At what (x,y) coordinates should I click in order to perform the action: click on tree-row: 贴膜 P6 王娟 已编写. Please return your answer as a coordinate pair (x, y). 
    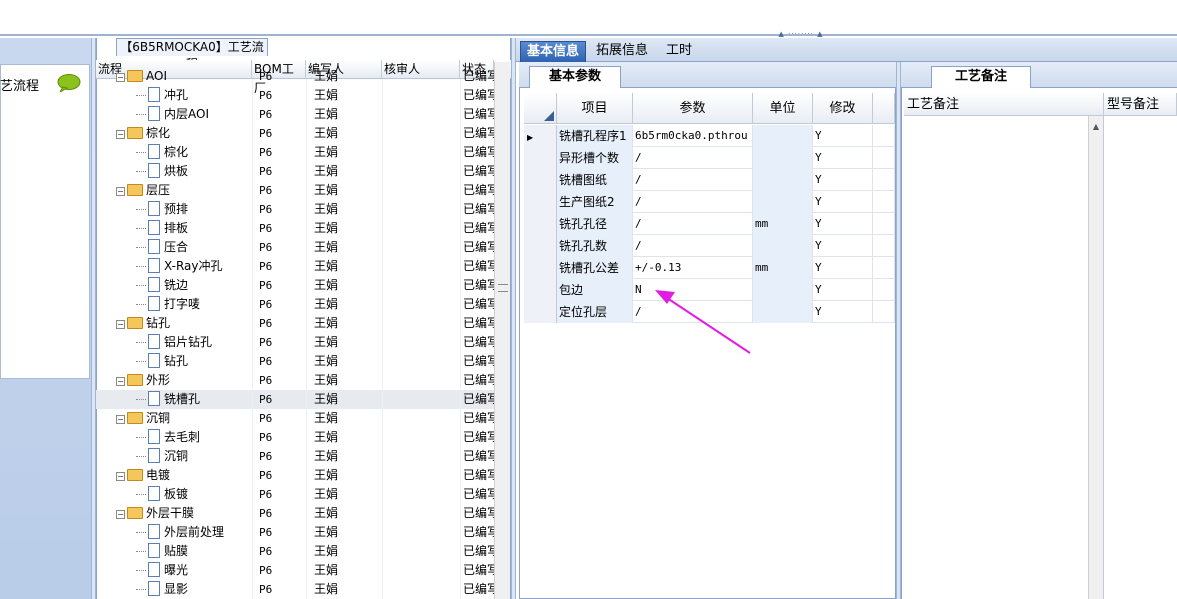
    Looking at the image, I should click on (296, 551).